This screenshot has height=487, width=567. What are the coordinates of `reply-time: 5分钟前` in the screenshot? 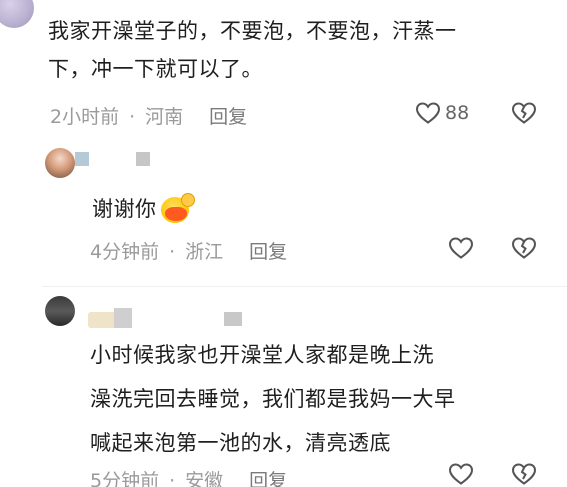 It's located at (125, 478).